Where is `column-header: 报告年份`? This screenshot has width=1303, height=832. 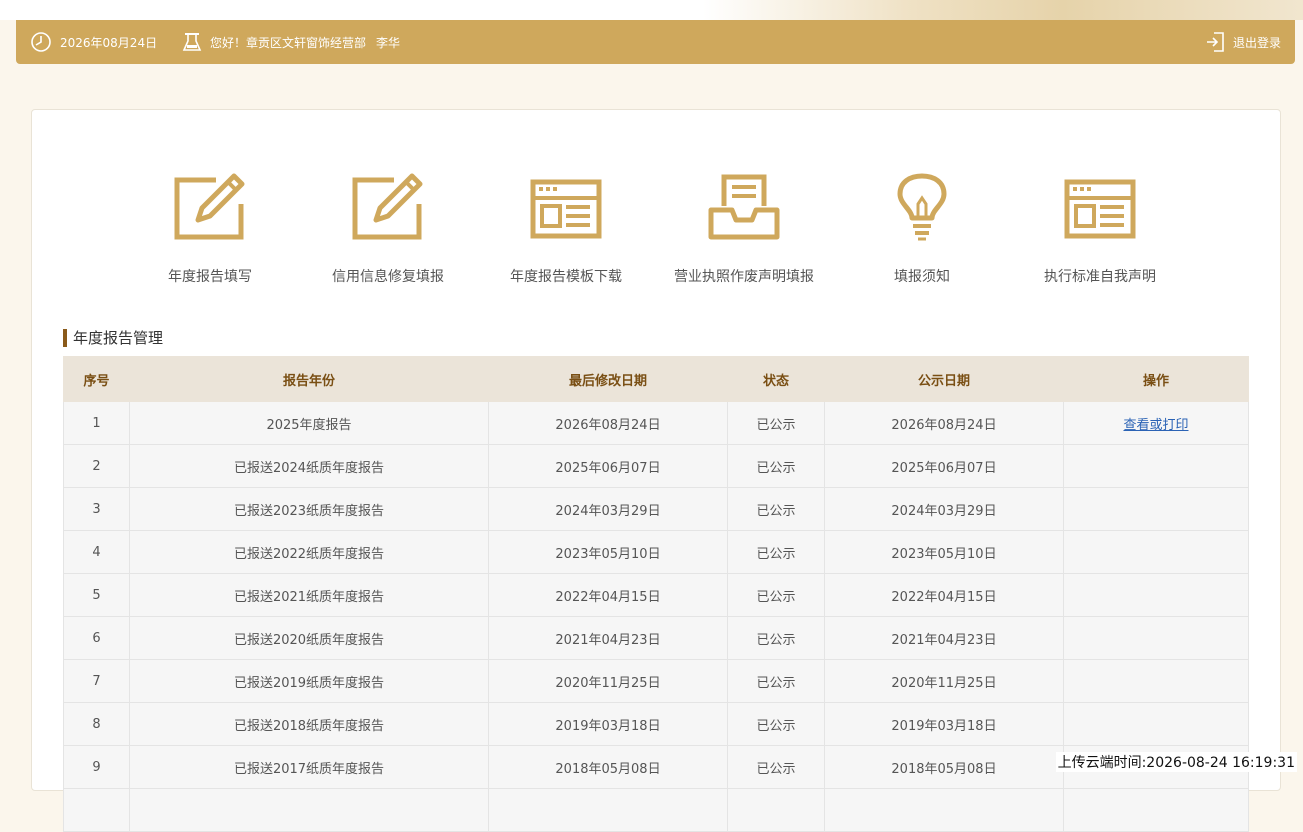 column-header: 报告年份 is located at coordinates (309, 379).